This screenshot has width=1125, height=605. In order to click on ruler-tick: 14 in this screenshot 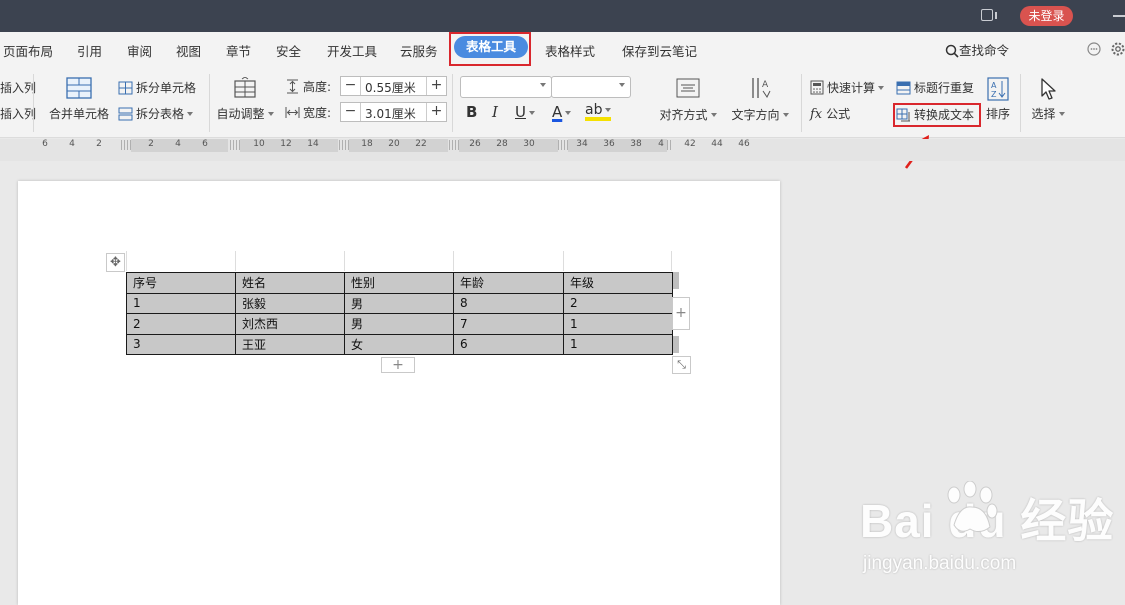, I will do `click(313, 144)`.